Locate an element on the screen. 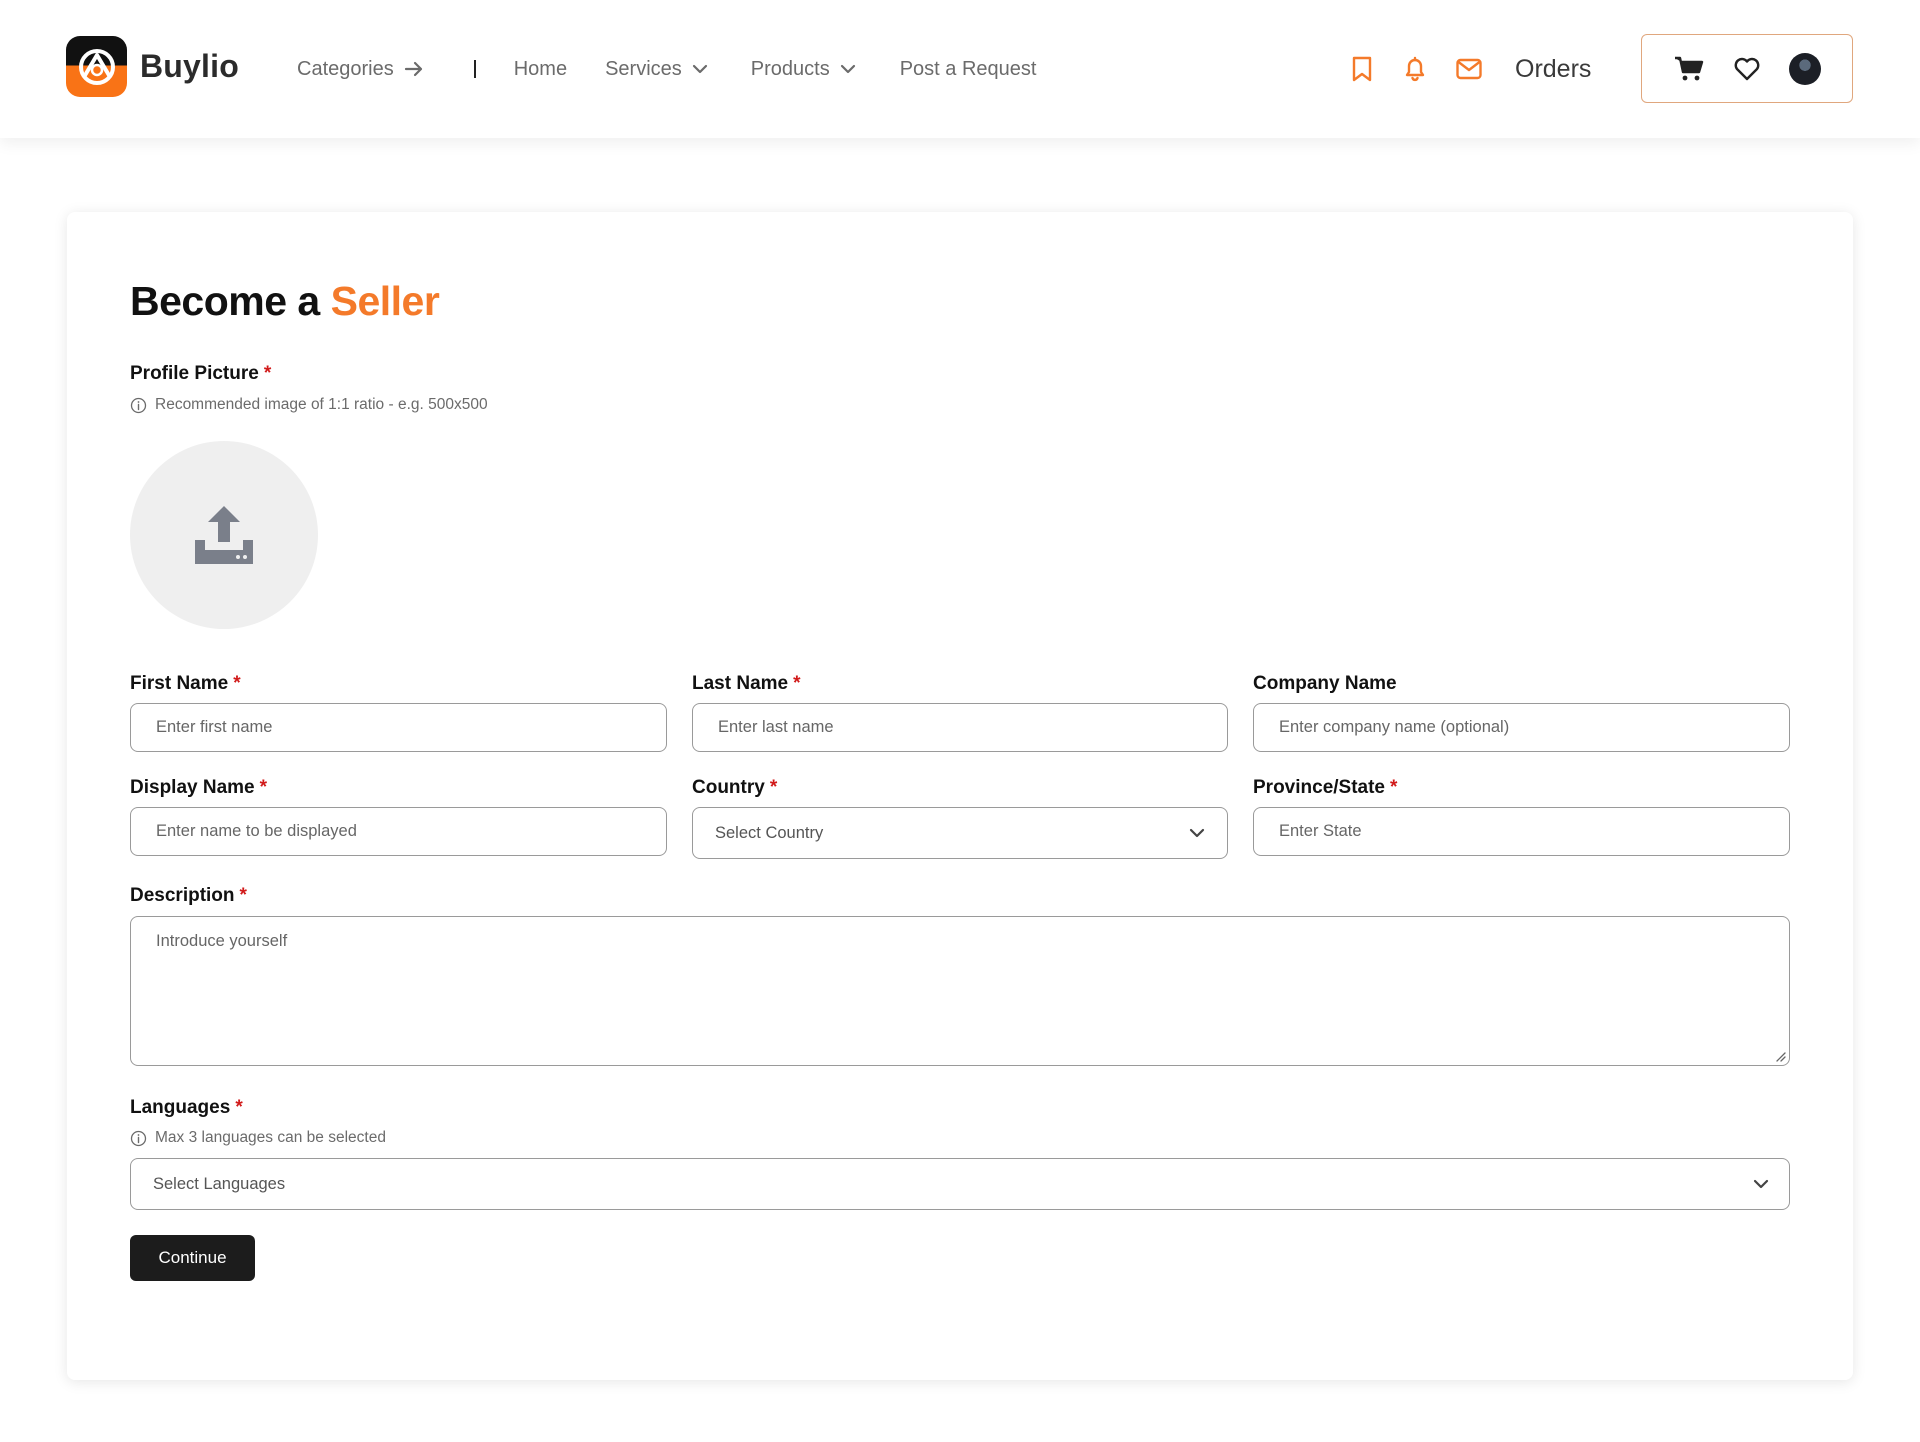  description-placeholder: Introduce yourself is located at coordinates (222, 941).